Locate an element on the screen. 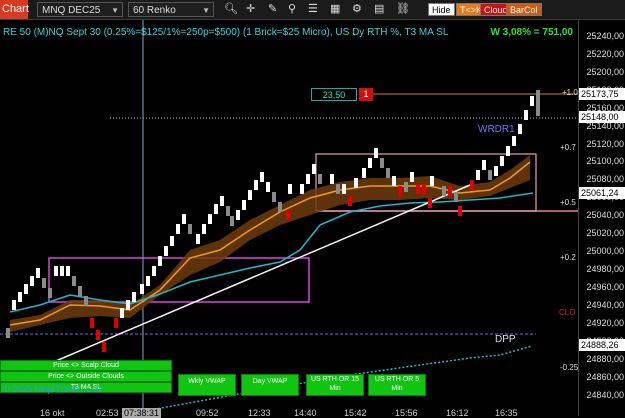 This screenshot has height=418, width=625. time-tick: 16:35 is located at coordinates (506, 413).